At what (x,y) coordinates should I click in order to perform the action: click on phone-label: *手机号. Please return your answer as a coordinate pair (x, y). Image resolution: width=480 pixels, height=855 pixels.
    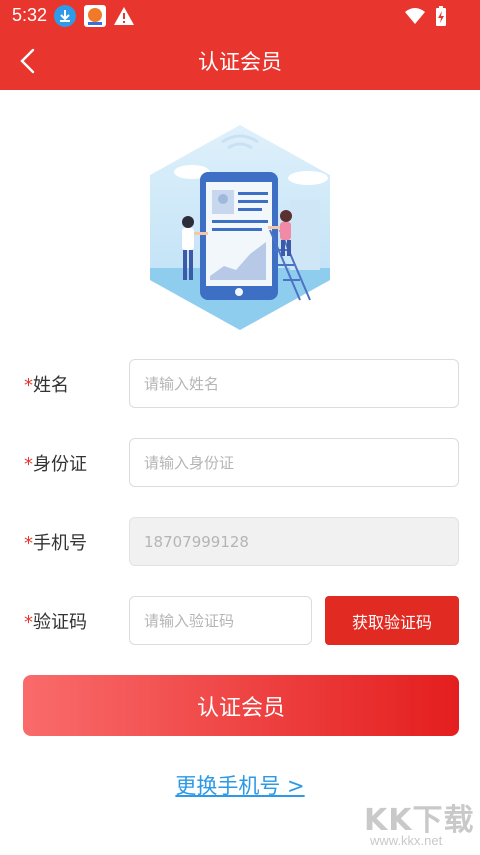
    Looking at the image, I should click on (55, 543).